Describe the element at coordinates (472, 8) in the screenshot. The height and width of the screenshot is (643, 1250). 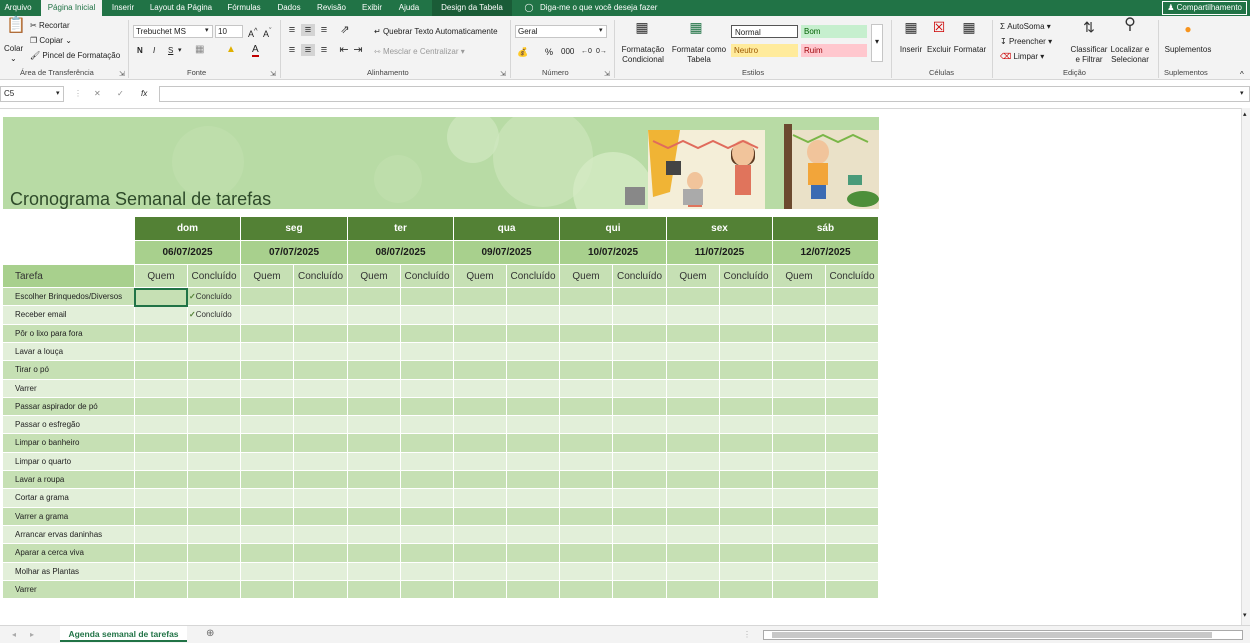
I see `tab-design-da-tabela: Design da Tabela` at that location.